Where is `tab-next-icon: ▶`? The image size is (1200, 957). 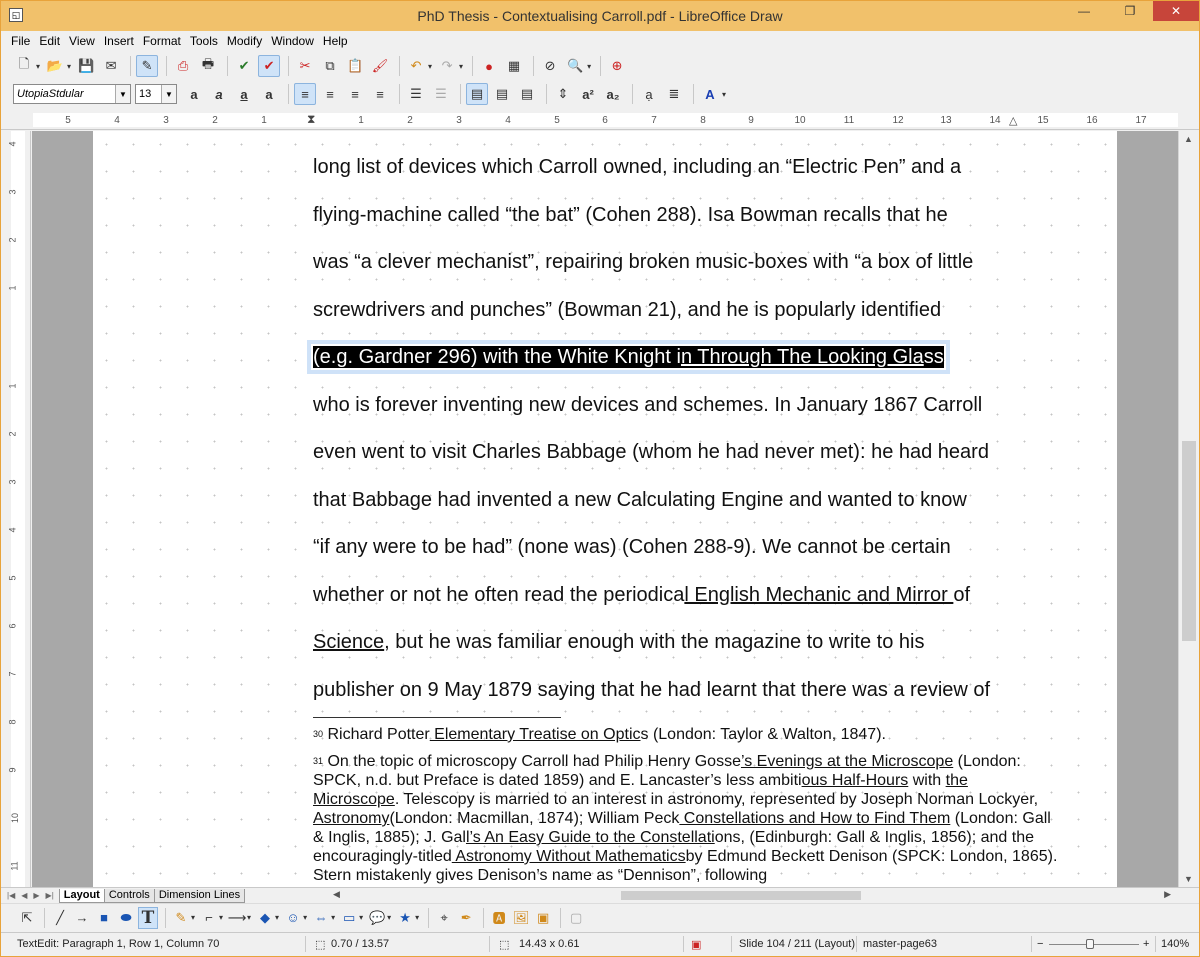 tab-next-icon: ▶ is located at coordinates (36, 895).